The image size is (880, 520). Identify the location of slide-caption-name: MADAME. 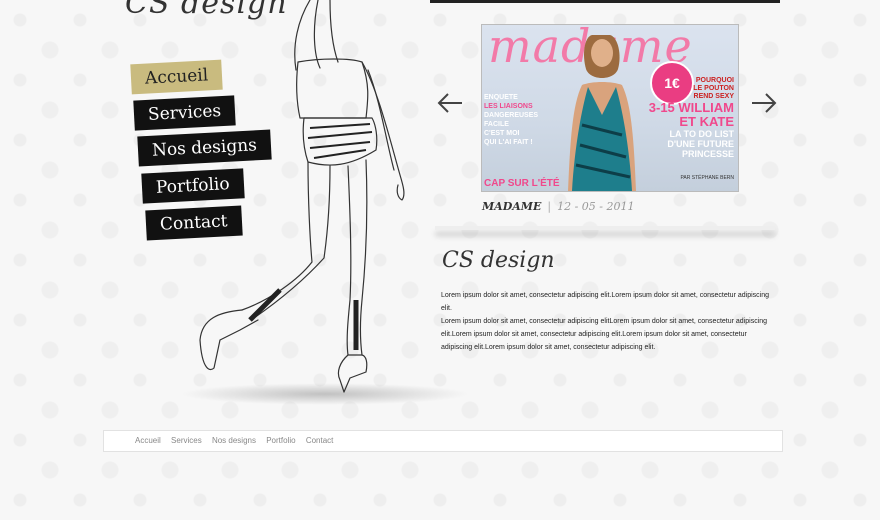
(512, 206).